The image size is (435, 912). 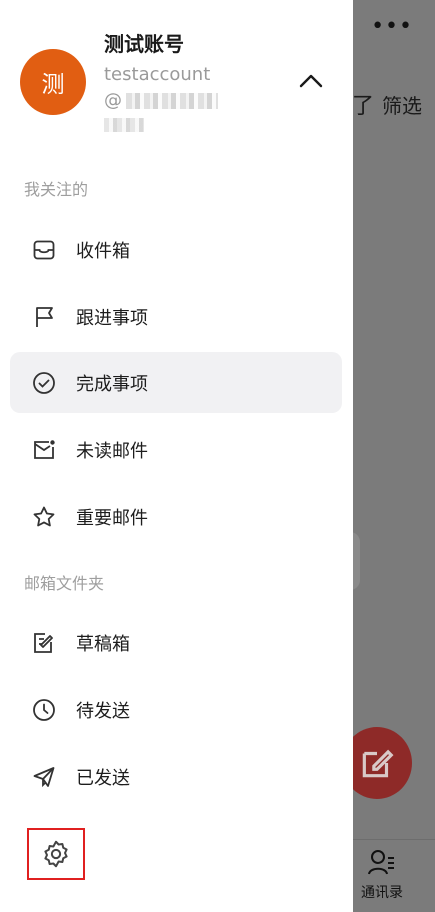 I want to click on unread-mail-icon, so click(x=44, y=450).